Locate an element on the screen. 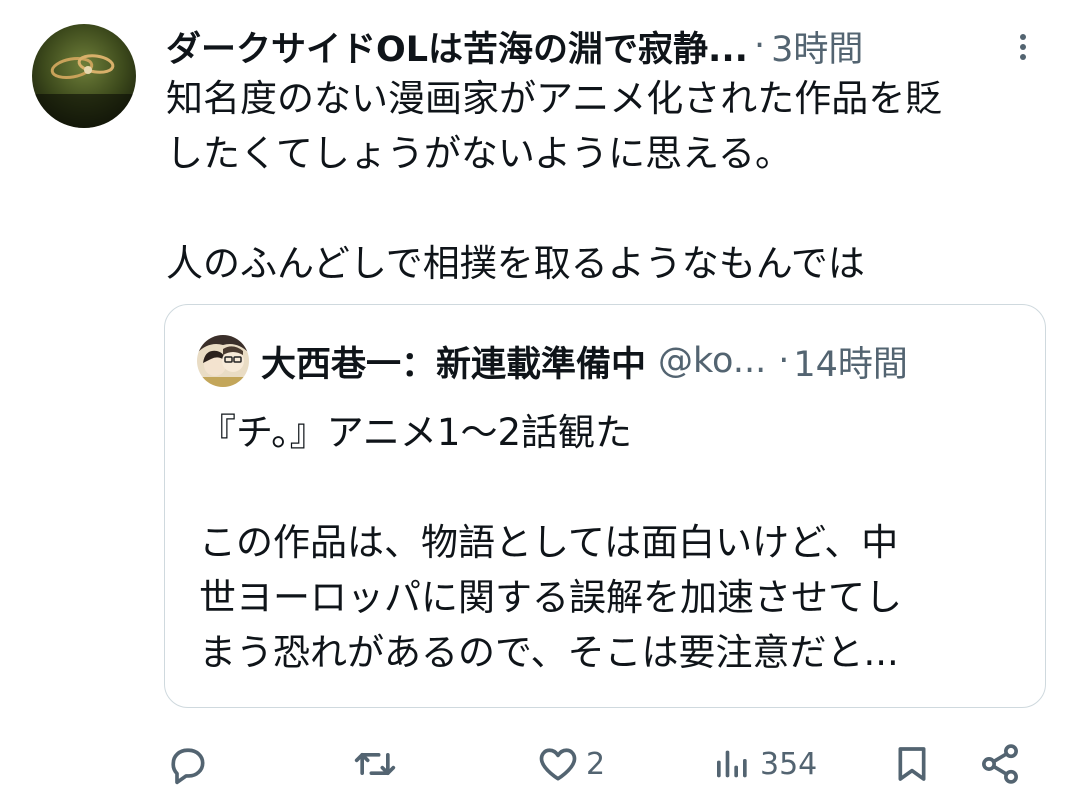 Image resolution: width=1080 pixels, height=803 pixels. tweet-time: 3時間 is located at coordinates (817, 46).